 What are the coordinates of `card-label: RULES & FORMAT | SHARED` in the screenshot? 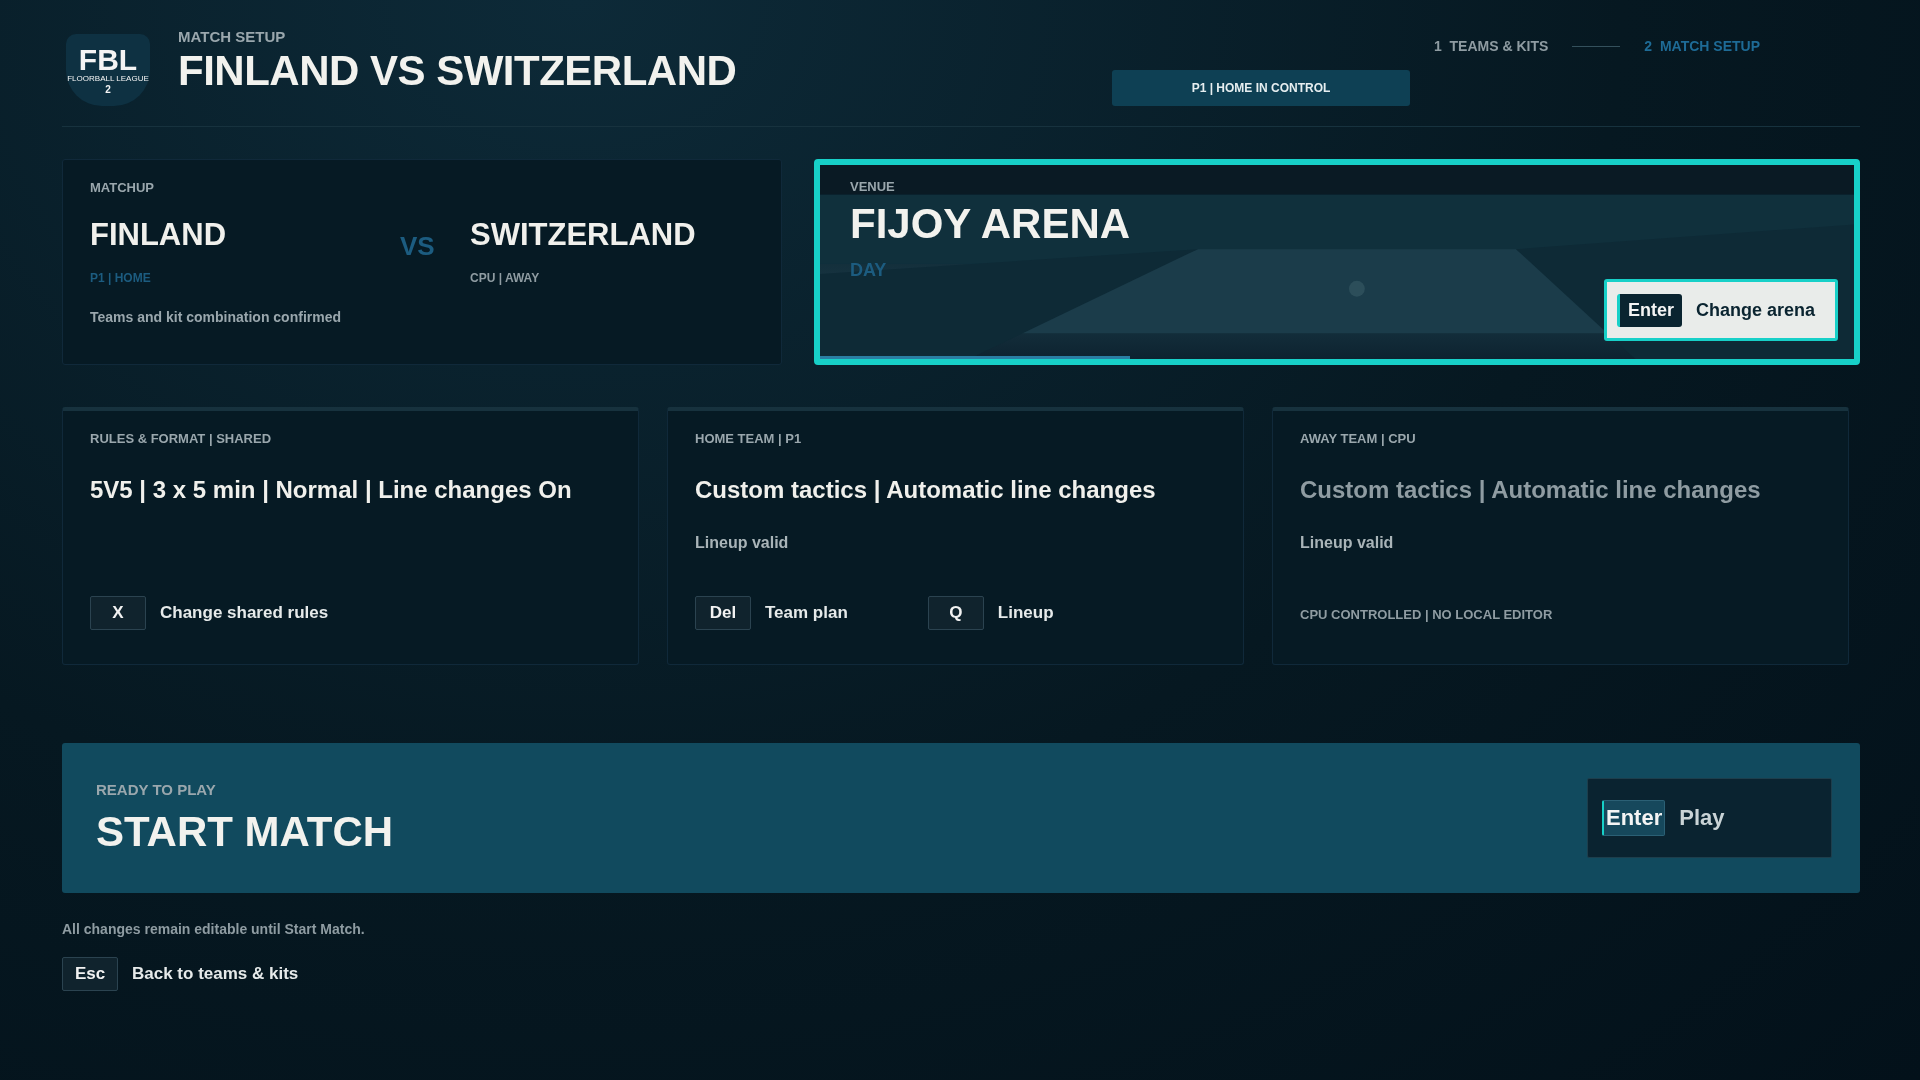 It's located at (181, 438).